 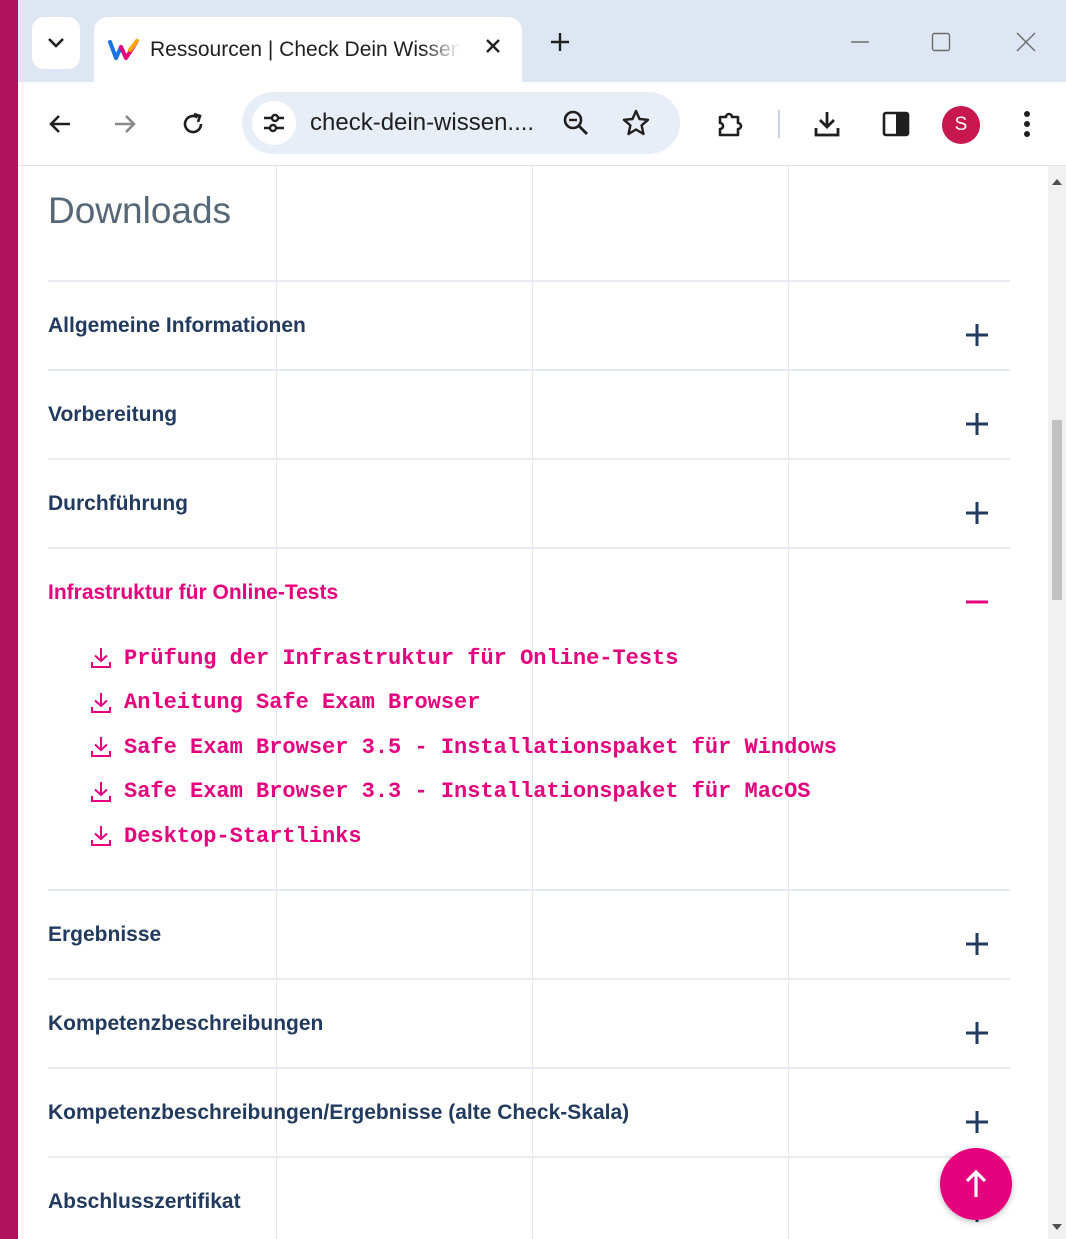 I want to click on triangle-down-icon, so click(x=1057, y=1227).